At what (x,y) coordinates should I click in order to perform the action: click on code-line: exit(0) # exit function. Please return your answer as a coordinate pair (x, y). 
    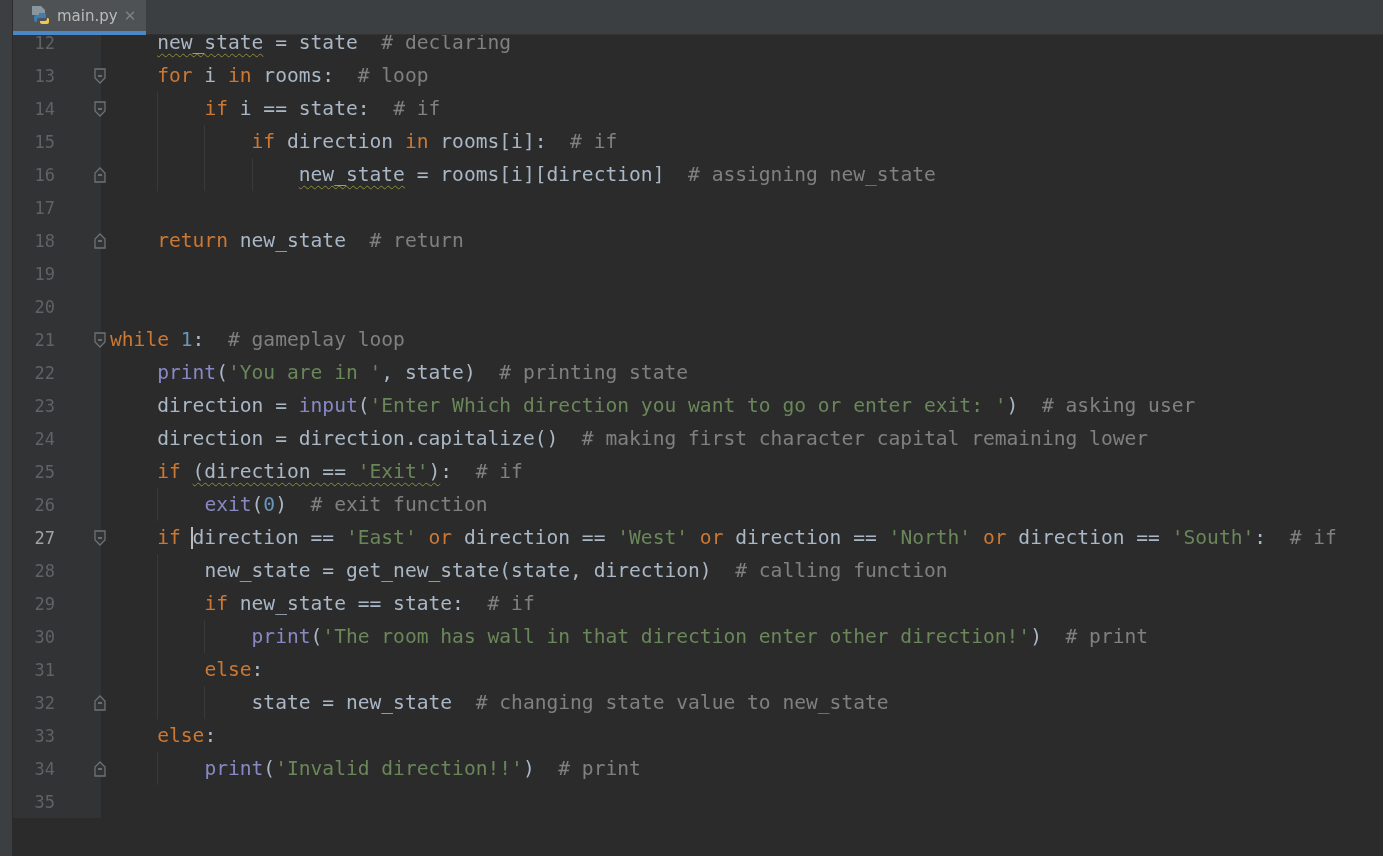
    Looking at the image, I should click on (345, 504).